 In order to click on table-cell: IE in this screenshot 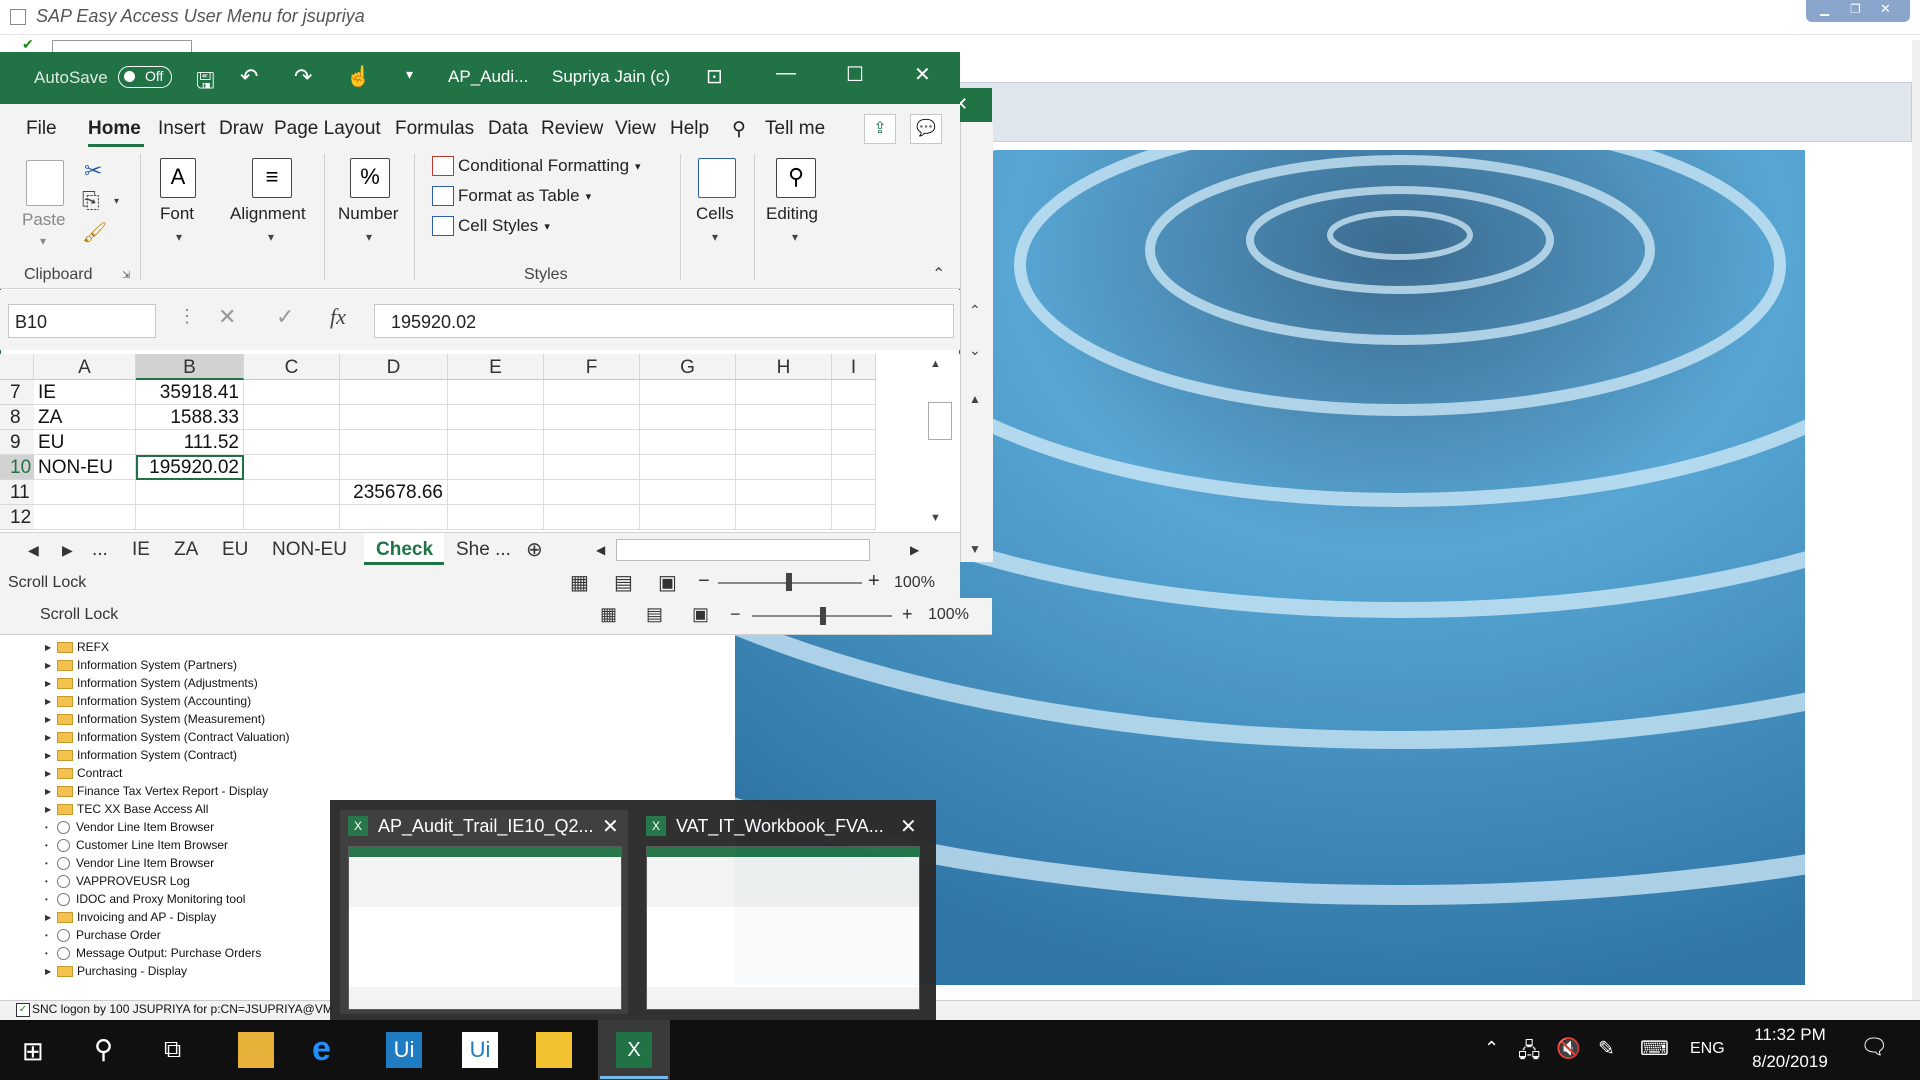, I will do `click(85, 392)`.